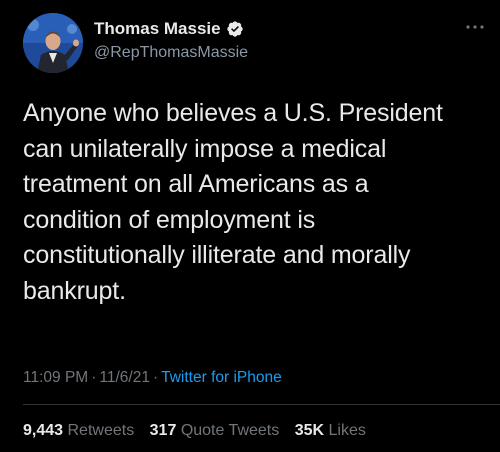 The image size is (500, 452). What do you see at coordinates (157, 29) in the screenshot?
I see `author-display-name: Thomas Massie` at bounding box center [157, 29].